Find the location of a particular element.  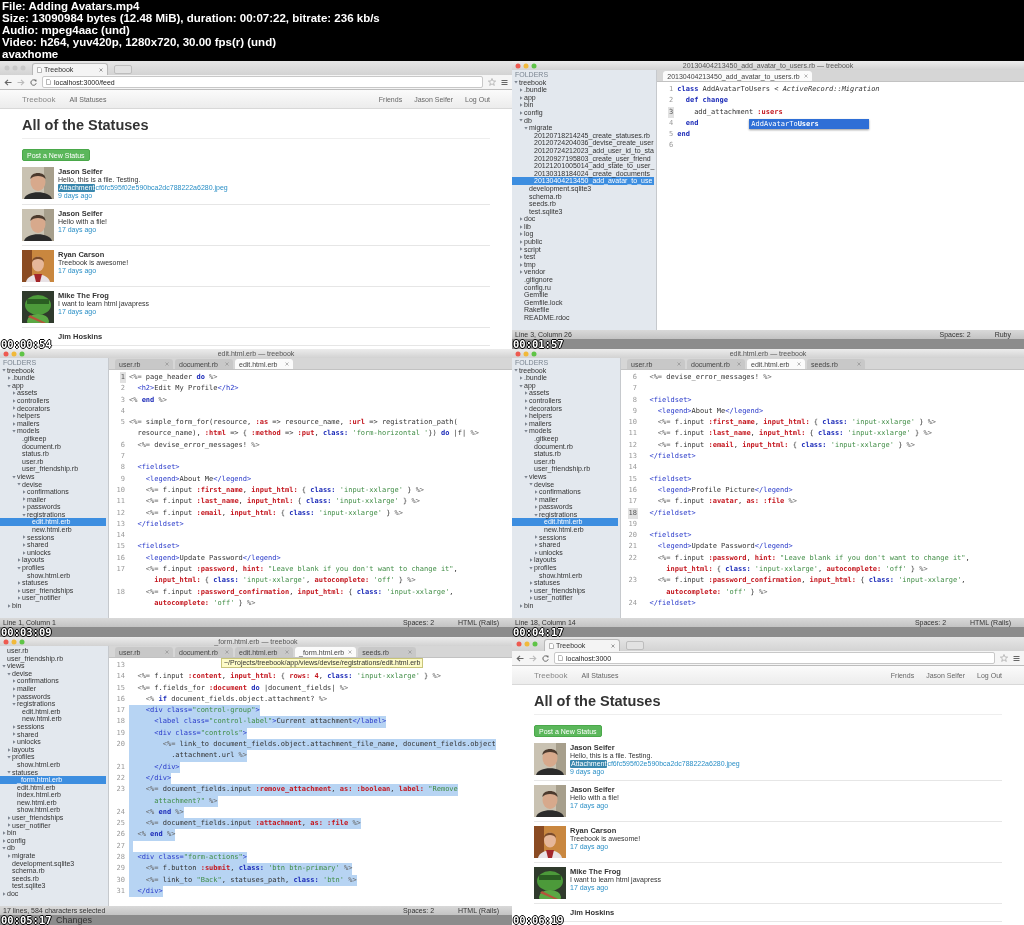

timestamp: 00:06:19 is located at coordinates (538, 920).